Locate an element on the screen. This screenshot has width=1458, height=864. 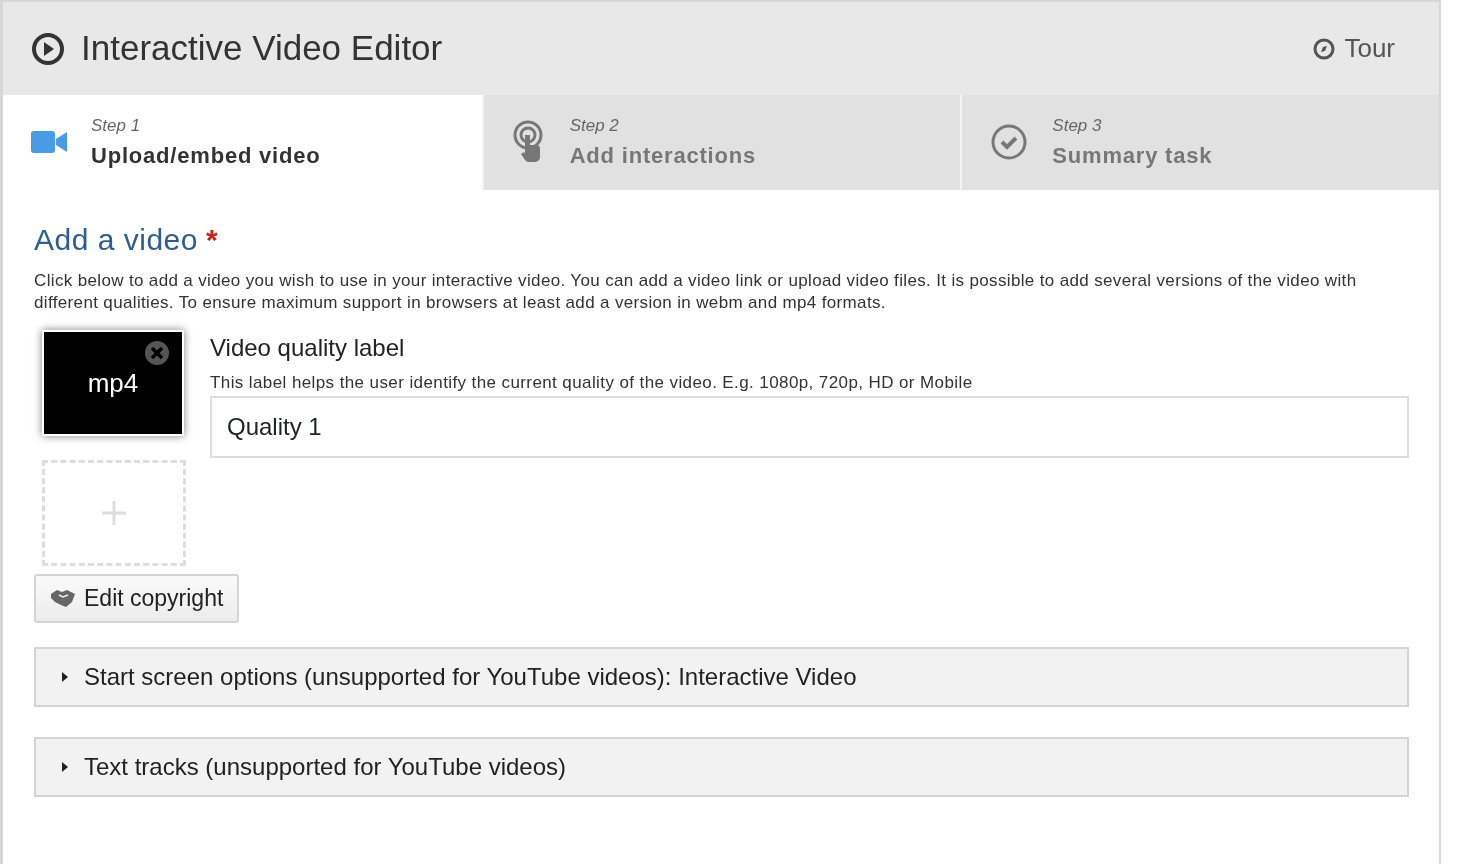
plus-icon is located at coordinates (114, 513).